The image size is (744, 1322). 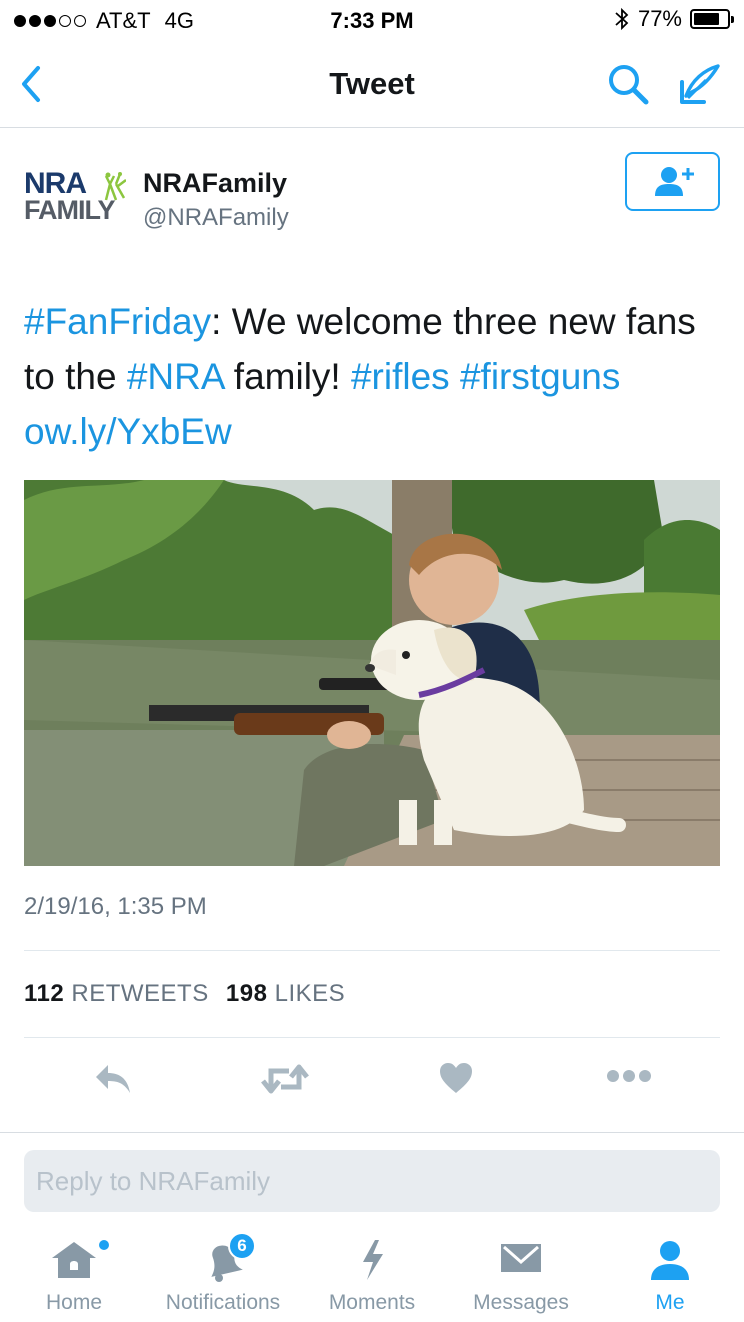 I want to click on tab-label: Messages, so click(x=521, y=1302).